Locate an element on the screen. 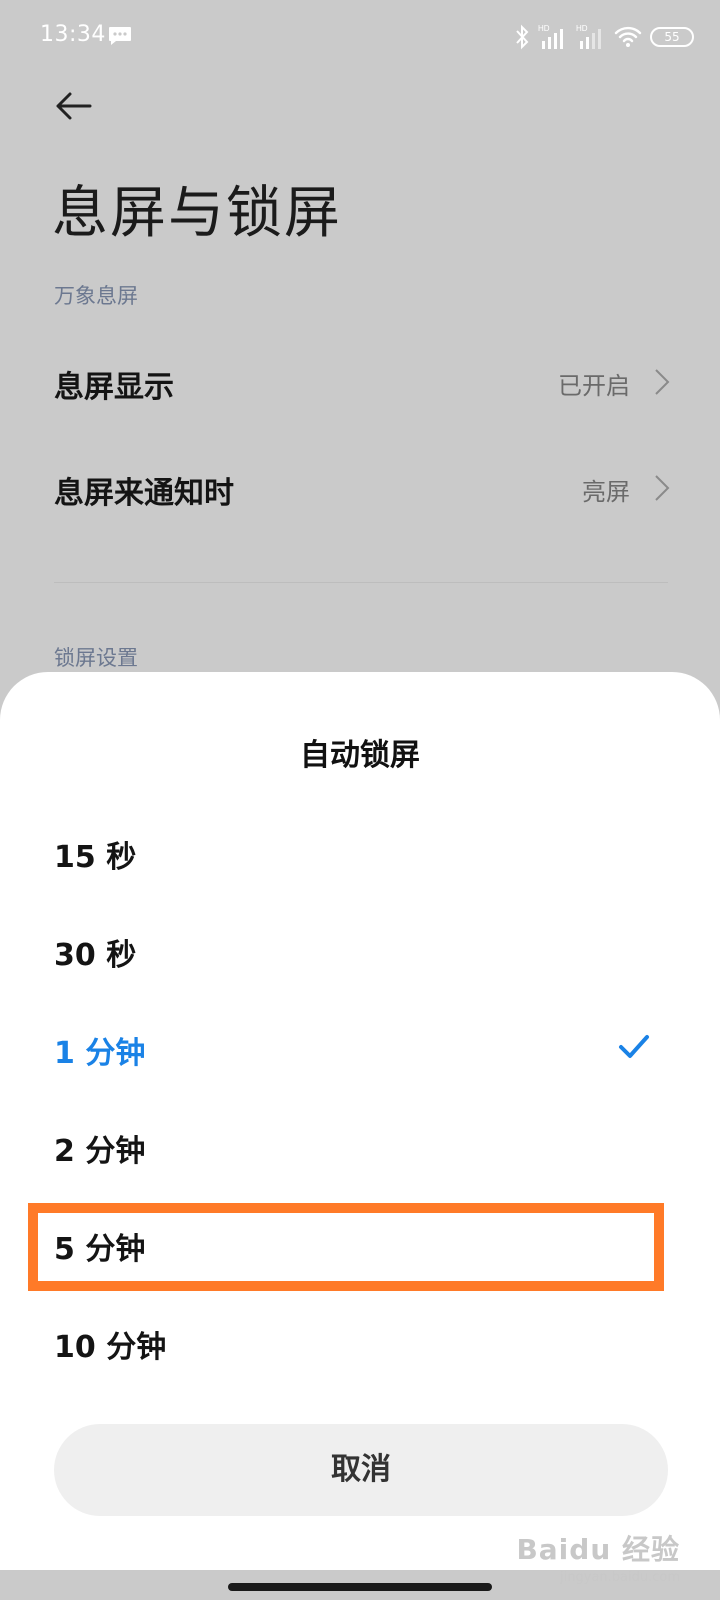 The image size is (720, 1600). system-icons: HD HD 55 is located at coordinates (604, 37).